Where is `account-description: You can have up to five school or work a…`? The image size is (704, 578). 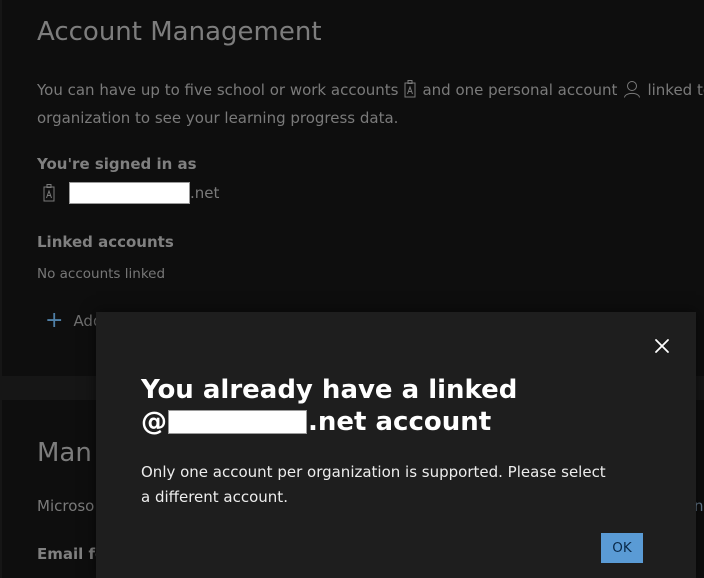
account-description: You can have up to five school or work a… is located at coordinates (370, 104).